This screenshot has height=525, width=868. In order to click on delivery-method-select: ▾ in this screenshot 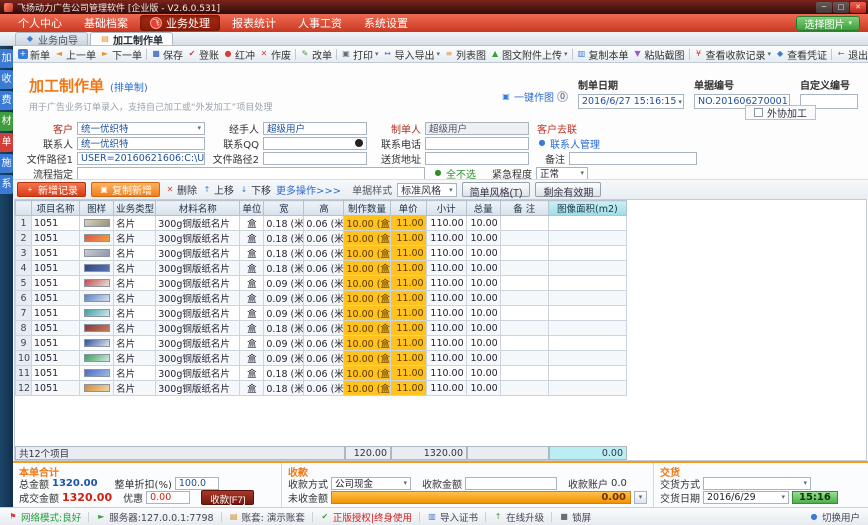, I will do `click(757, 483)`.